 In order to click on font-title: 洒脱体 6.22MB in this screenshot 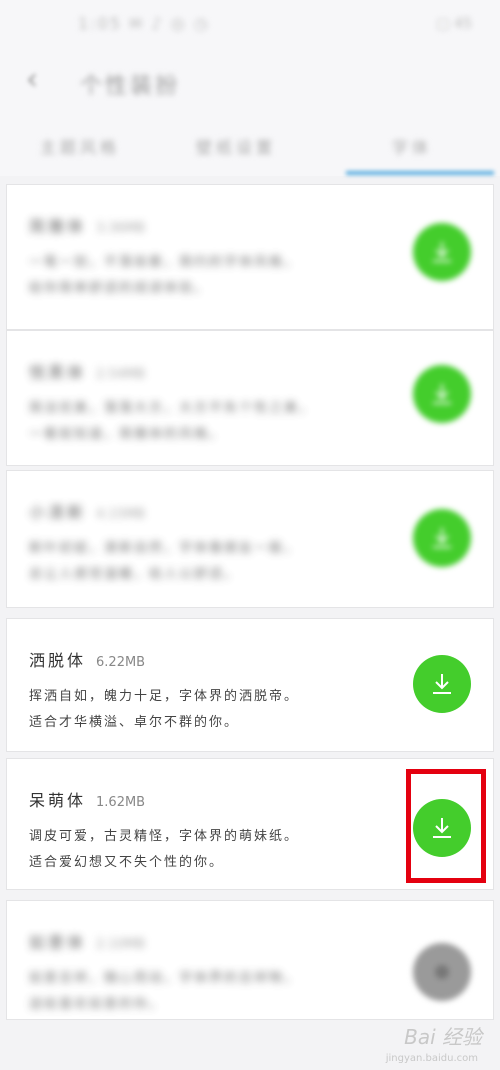, I will do `click(87, 659)`.